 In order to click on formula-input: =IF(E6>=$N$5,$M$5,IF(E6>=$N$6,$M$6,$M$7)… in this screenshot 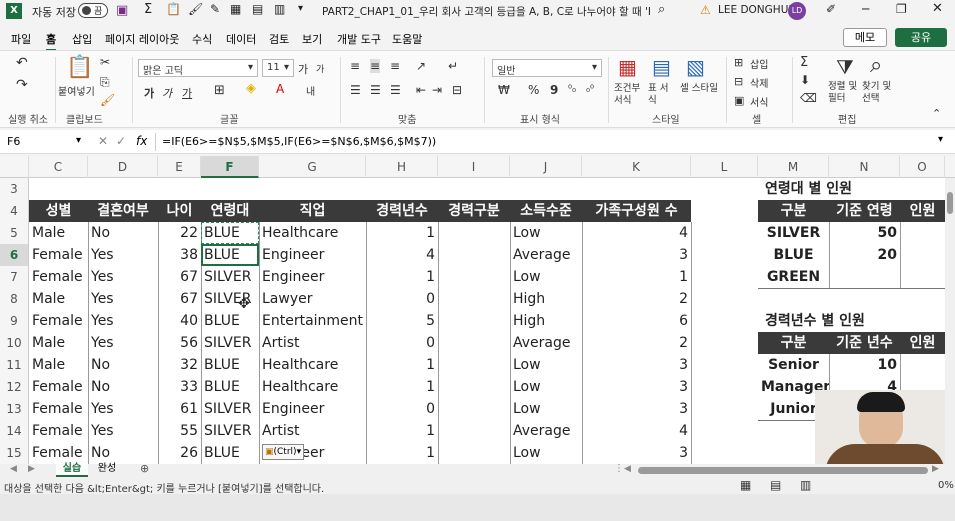, I will do `click(299, 141)`.